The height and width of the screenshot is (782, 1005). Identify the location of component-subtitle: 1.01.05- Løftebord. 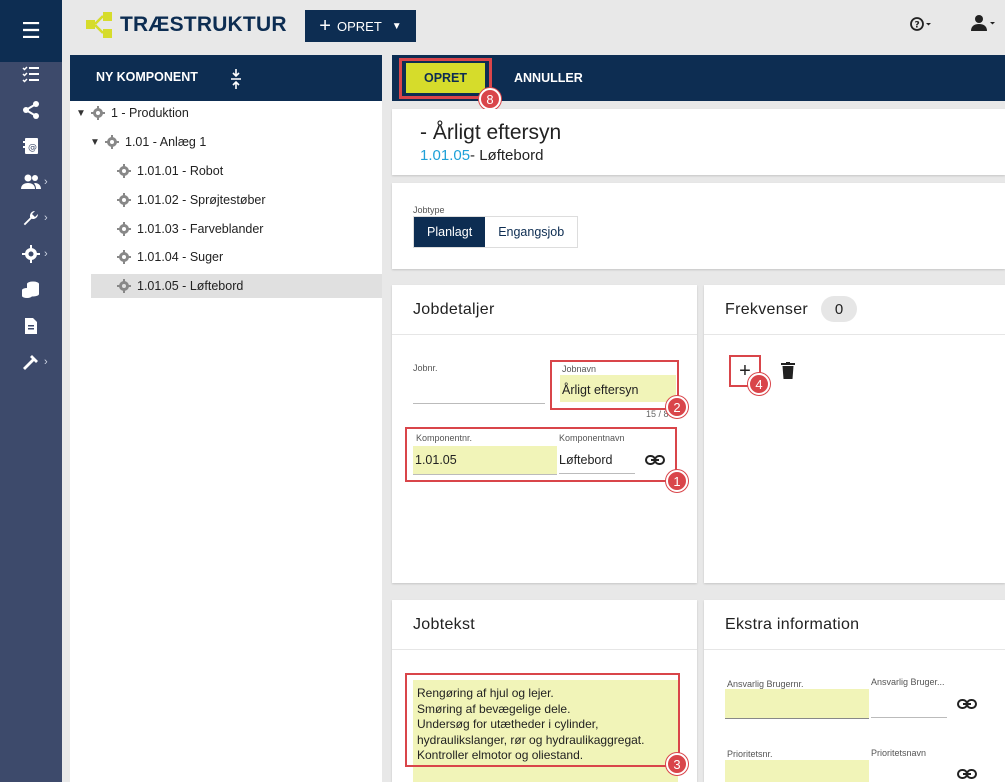
(481, 155).